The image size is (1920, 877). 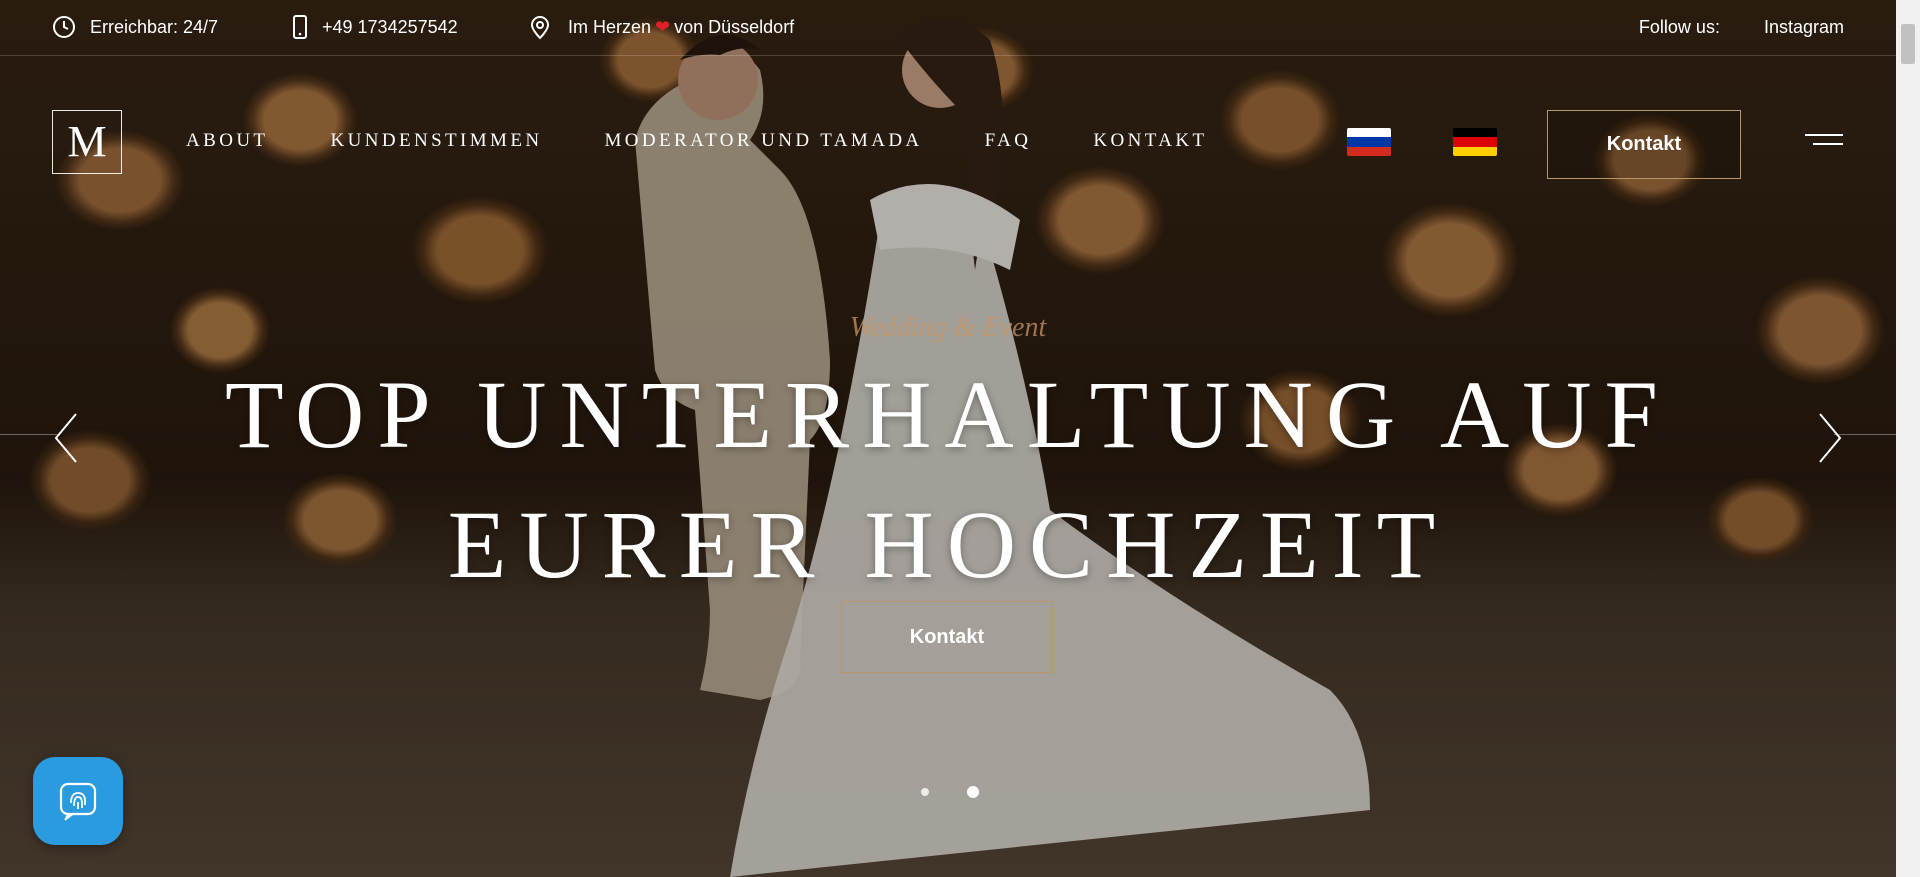 I want to click on location-text-end: von Düsseldorf, so click(x=734, y=26).